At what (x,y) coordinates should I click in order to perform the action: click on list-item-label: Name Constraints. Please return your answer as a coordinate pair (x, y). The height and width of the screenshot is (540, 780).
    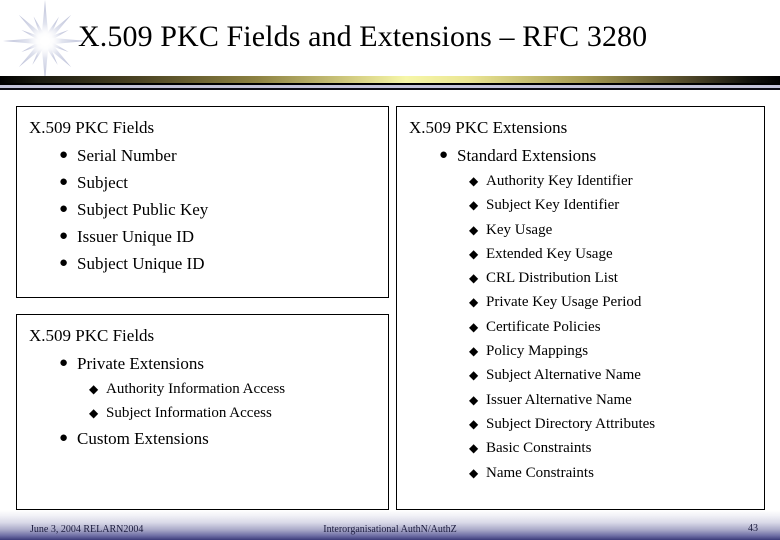
    Looking at the image, I should click on (540, 472).